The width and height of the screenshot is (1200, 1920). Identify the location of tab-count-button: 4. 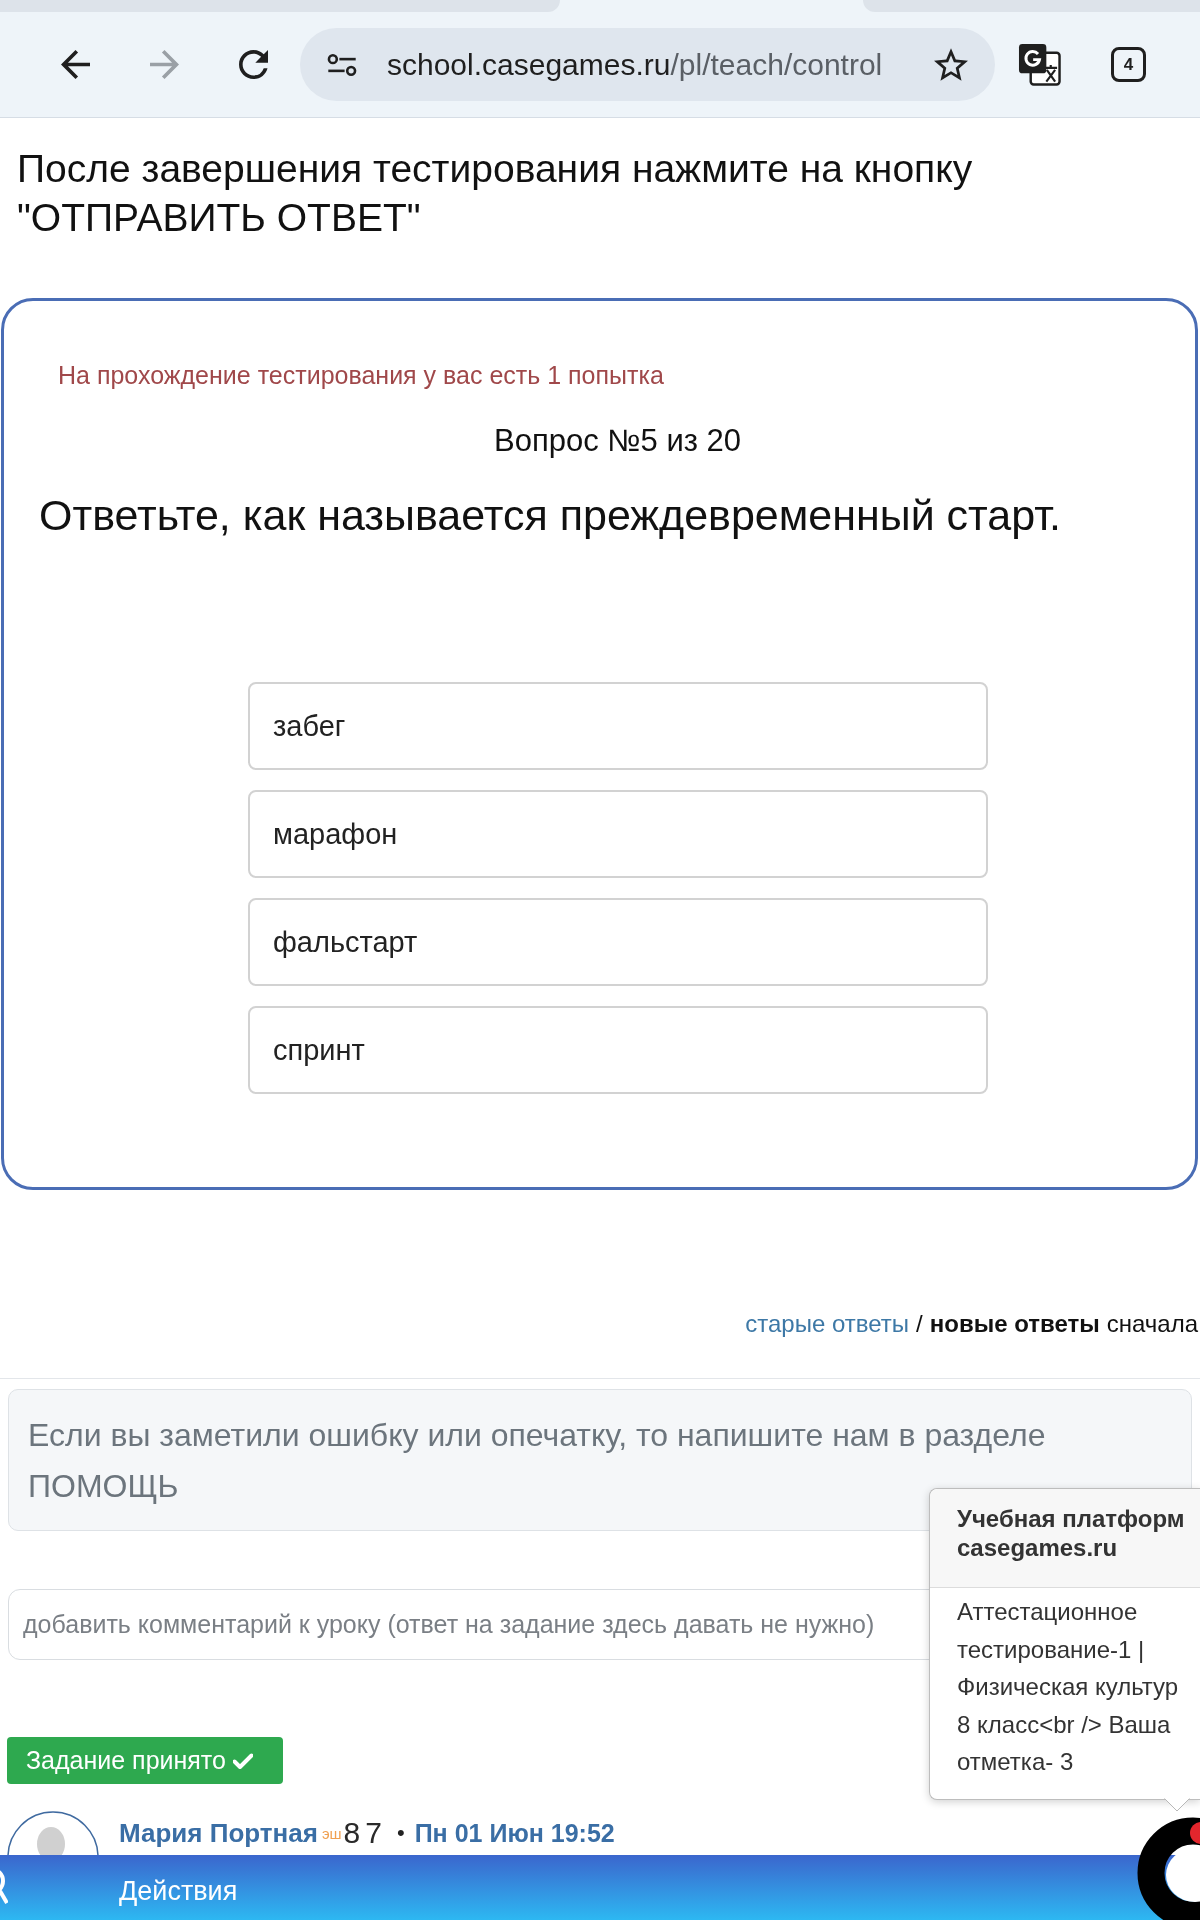
(1128, 64).